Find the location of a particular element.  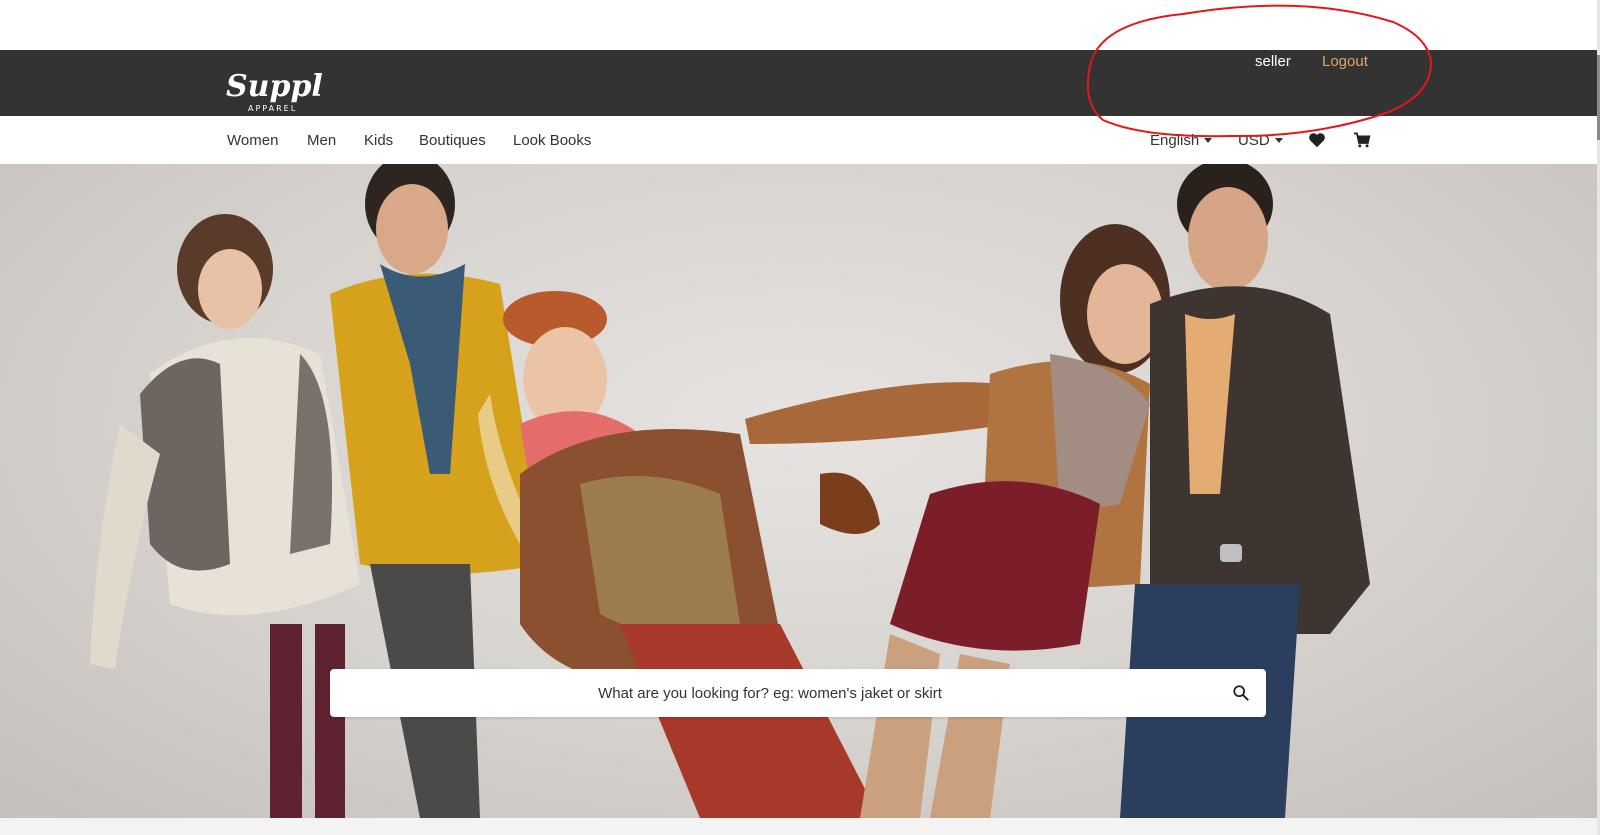

search-bar is located at coordinates (798, 693).